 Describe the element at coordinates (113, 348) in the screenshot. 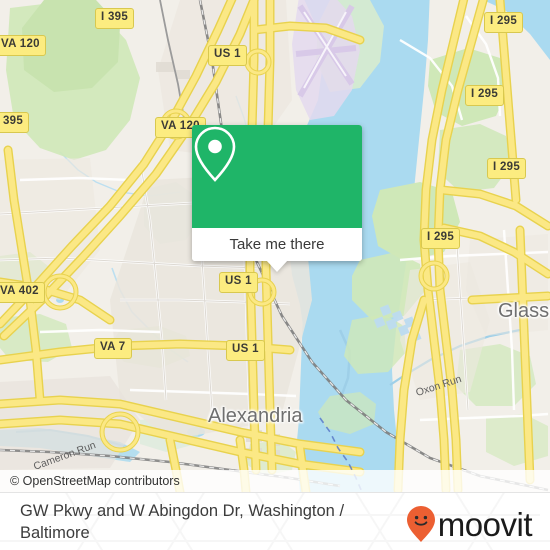

I see `road-shield: VA 7` at that location.